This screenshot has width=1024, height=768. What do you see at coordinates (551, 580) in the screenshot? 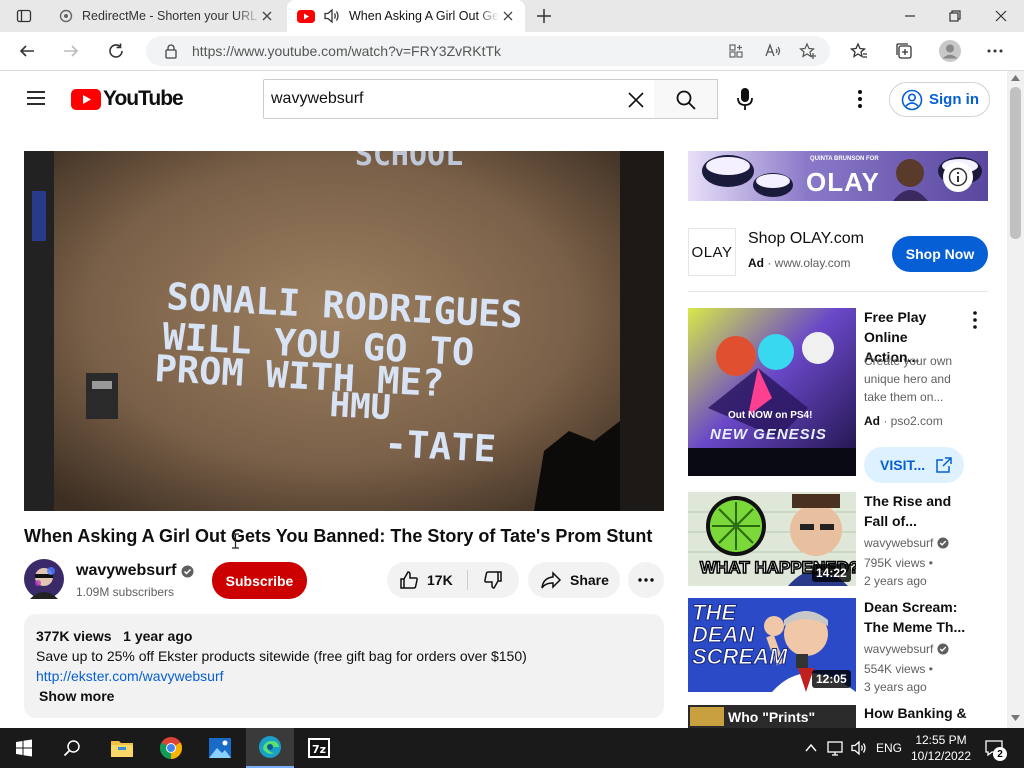
I see `share-arrow-icon` at bounding box center [551, 580].